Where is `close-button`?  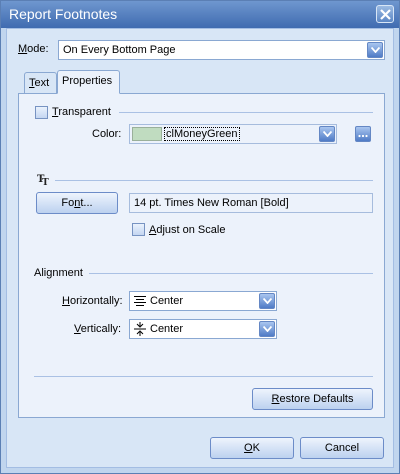 close-button is located at coordinates (385, 14).